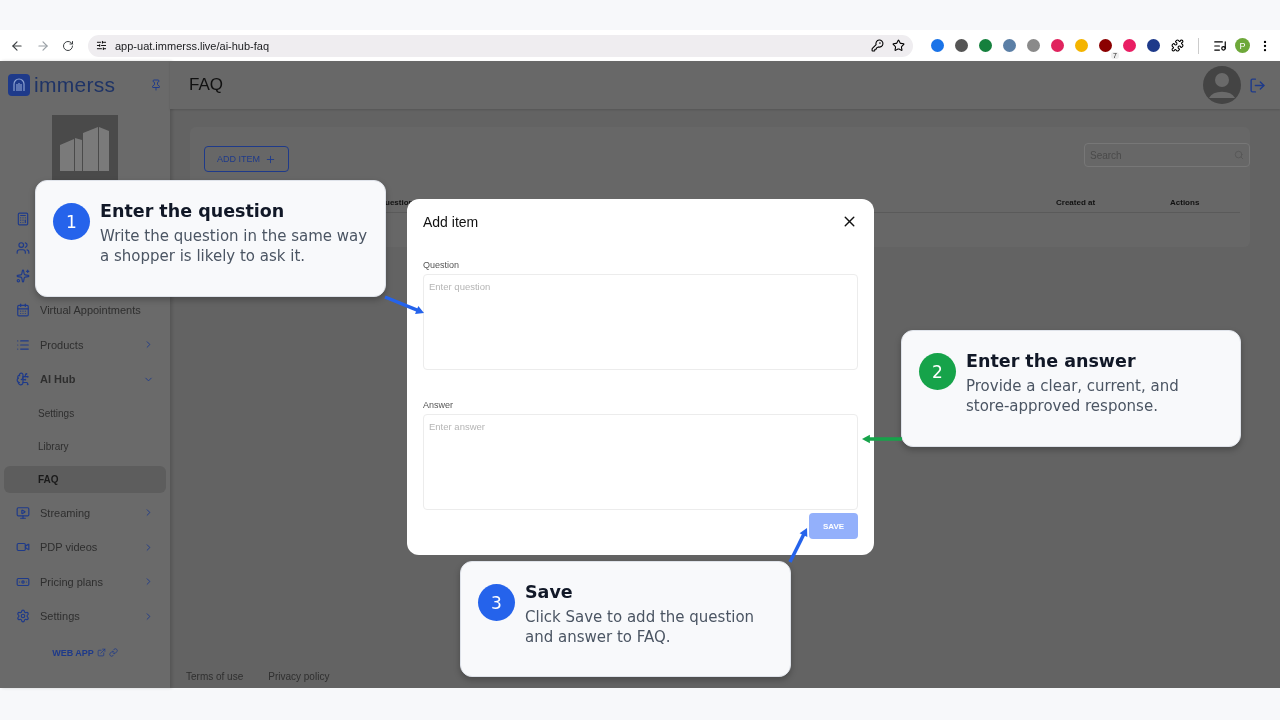  I want to click on sidebar-subitem: Settings, so click(85, 413).